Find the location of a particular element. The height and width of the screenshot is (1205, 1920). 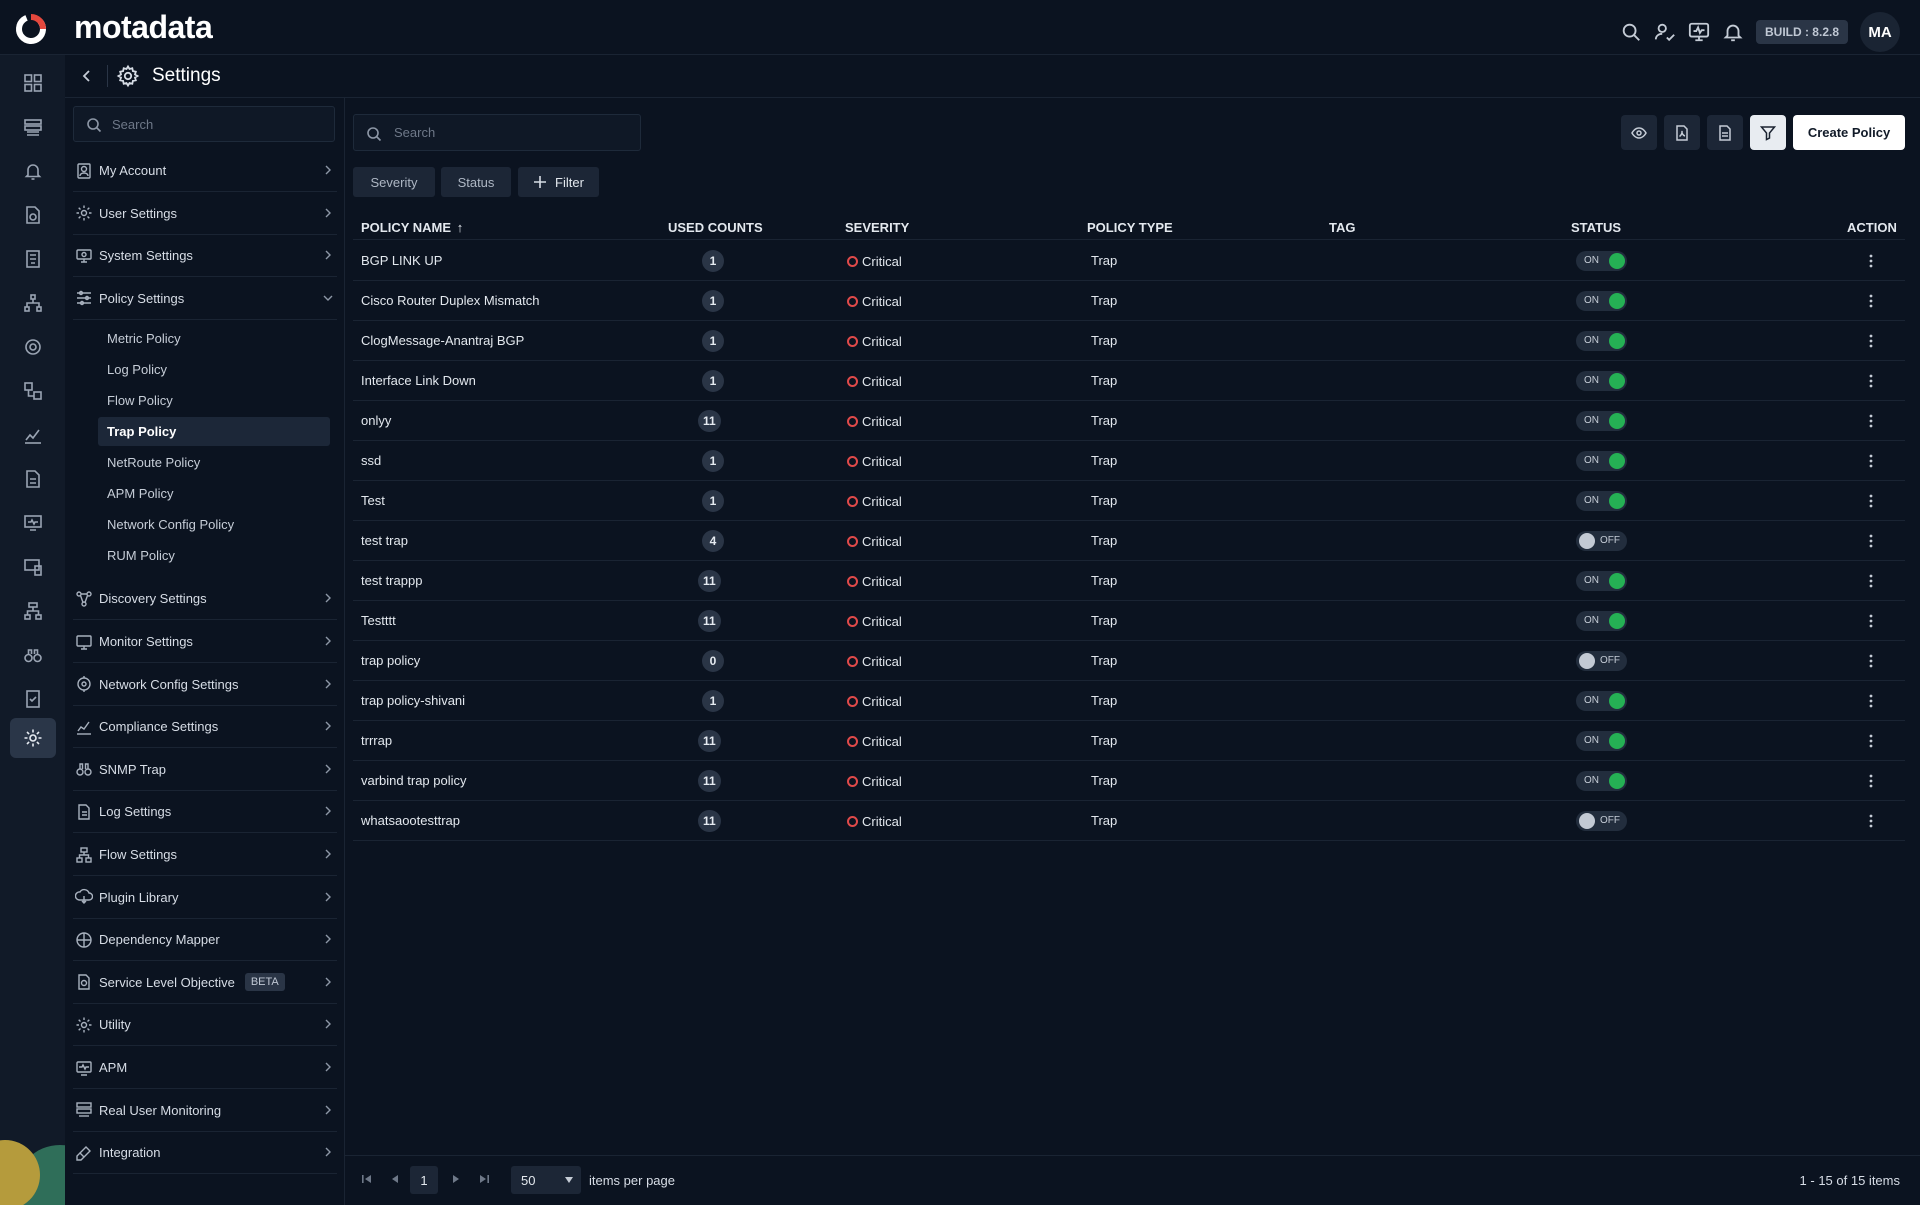

binoculars-icon is located at coordinates (33, 655).